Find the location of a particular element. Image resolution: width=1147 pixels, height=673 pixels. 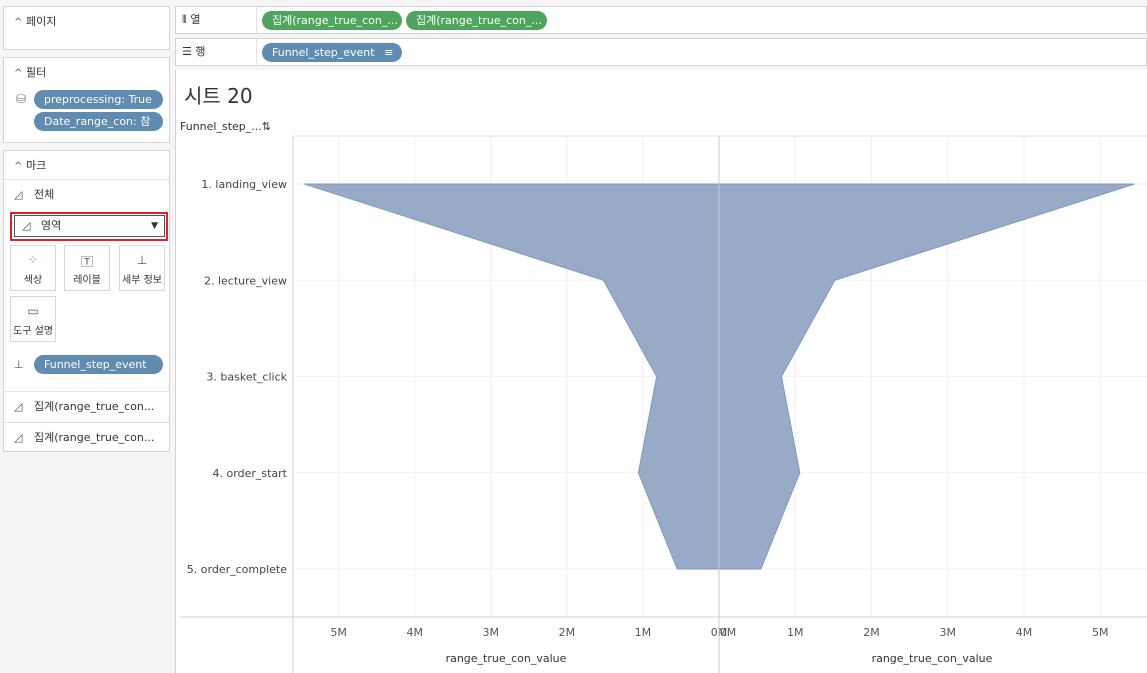

rows-icon: ☰ is located at coordinates (187, 51).